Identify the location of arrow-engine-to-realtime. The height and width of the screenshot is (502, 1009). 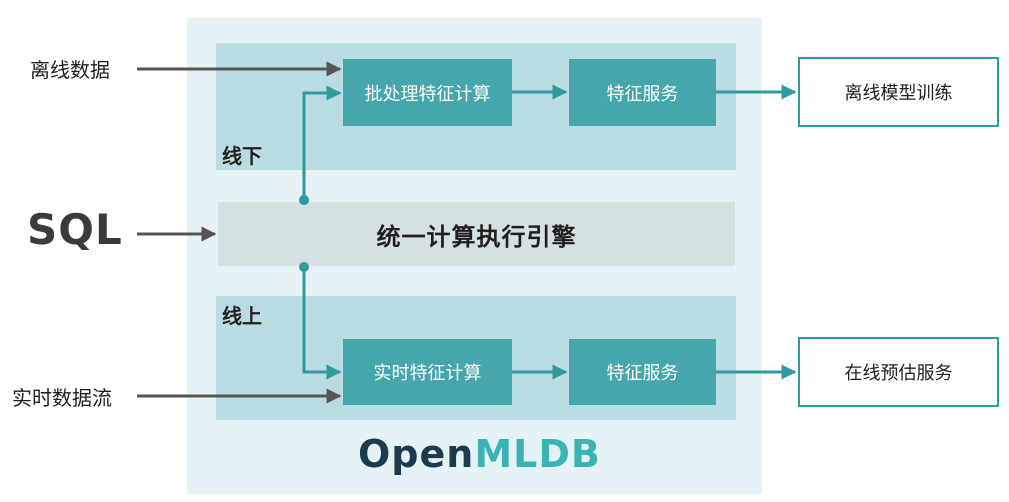
(322, 323).